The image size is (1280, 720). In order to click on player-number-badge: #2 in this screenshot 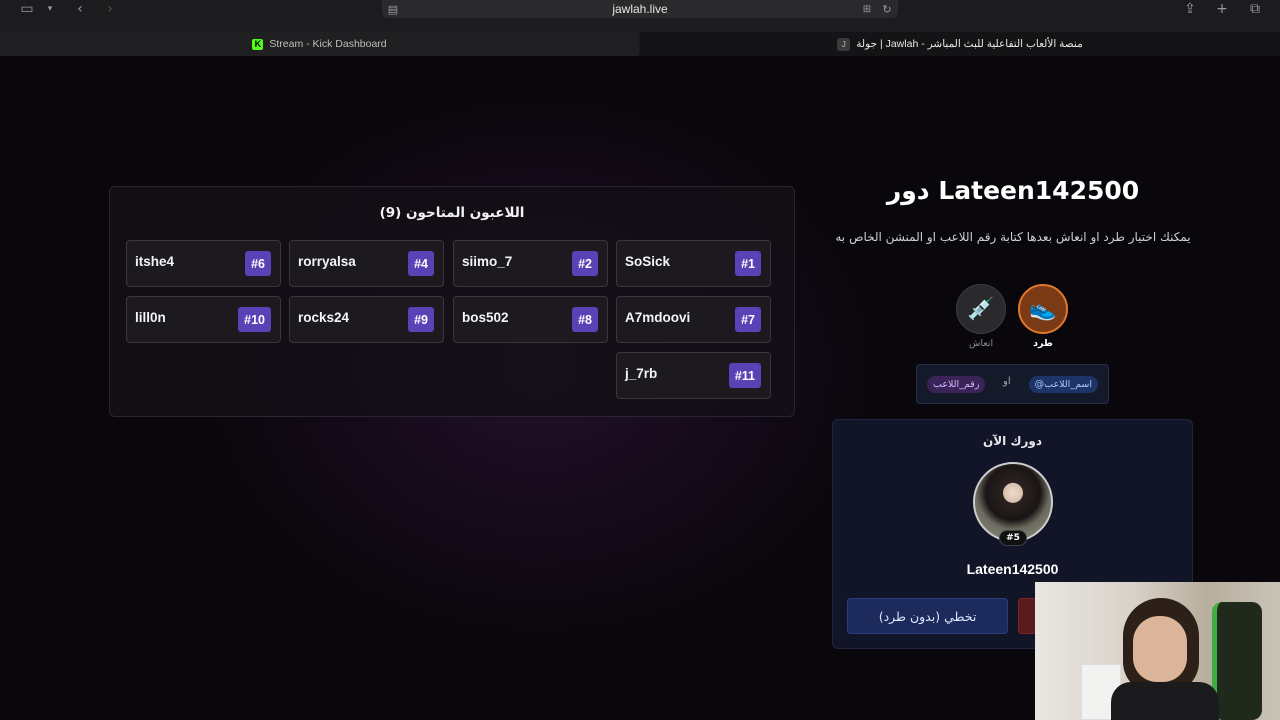, I will do `click(585, 263)`.